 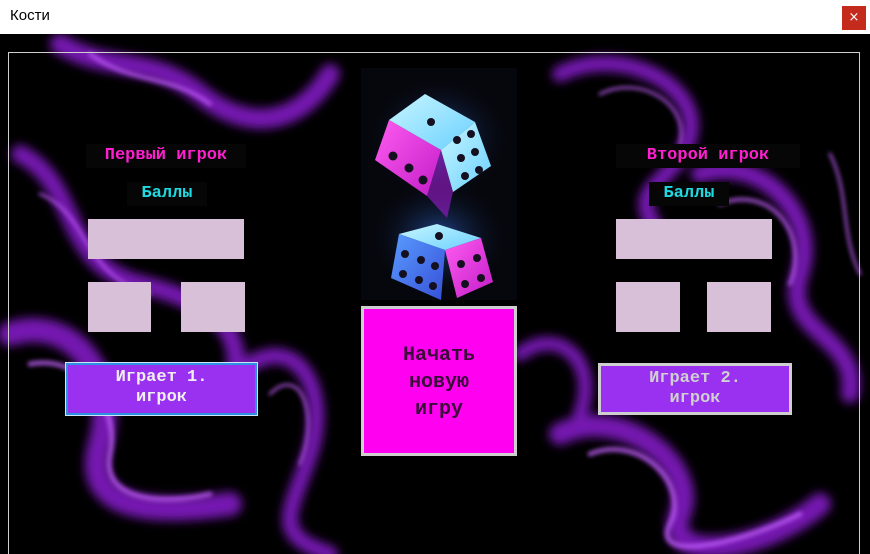 I want to click on player2-play-label-line2: игрок, so click(x=695, y=398).